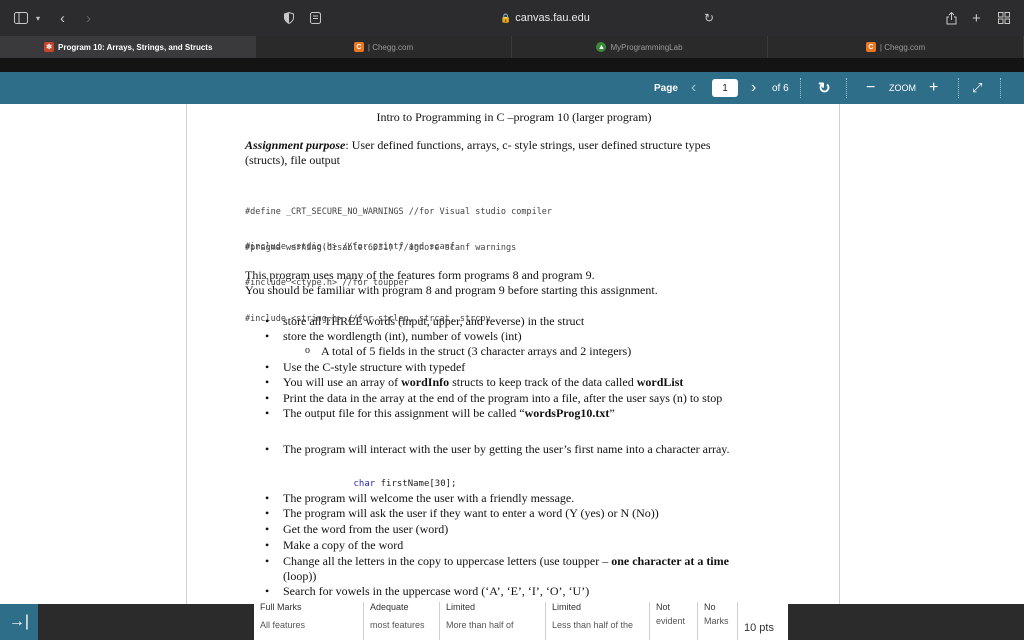  I want to click on list-item: Make a copy of the word, so click(514, 545).